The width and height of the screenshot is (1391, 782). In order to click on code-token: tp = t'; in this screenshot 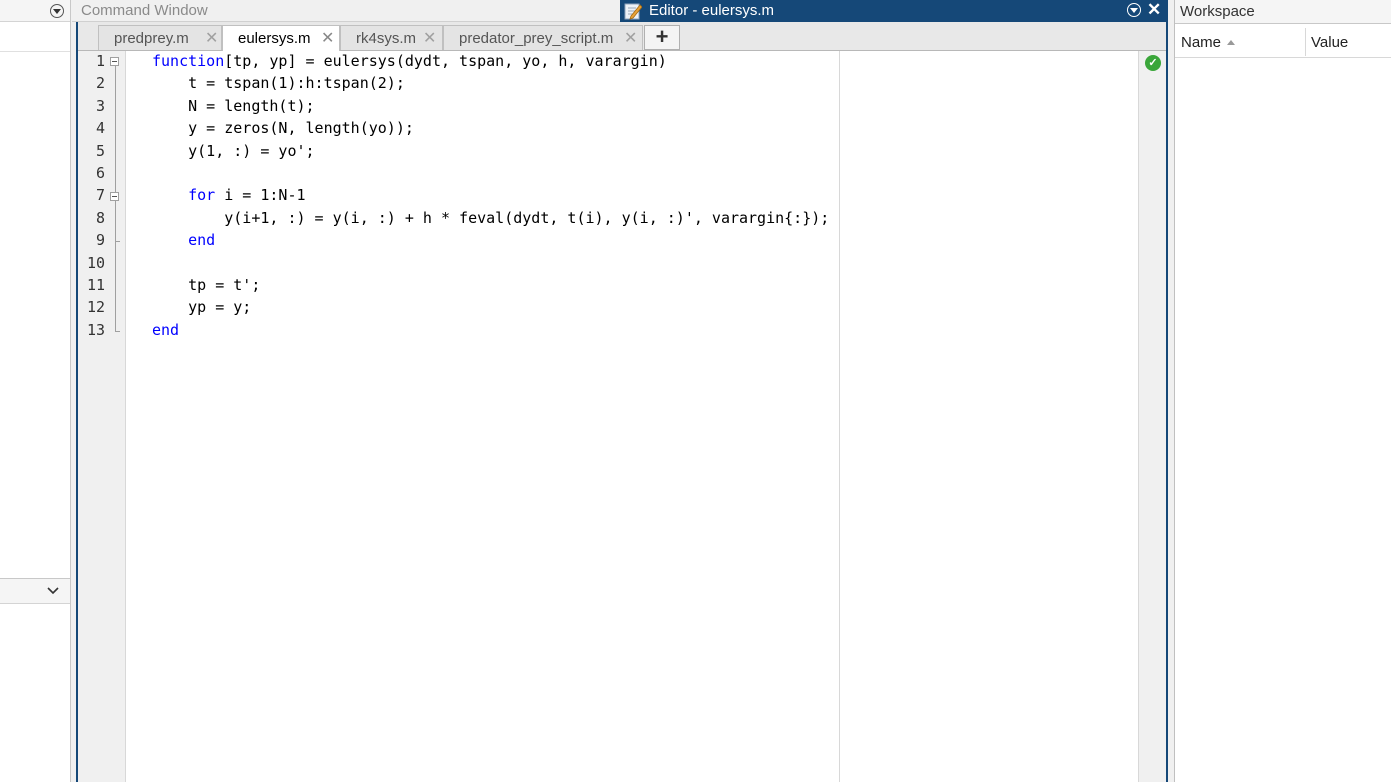, I will do `click(206, 285)`.